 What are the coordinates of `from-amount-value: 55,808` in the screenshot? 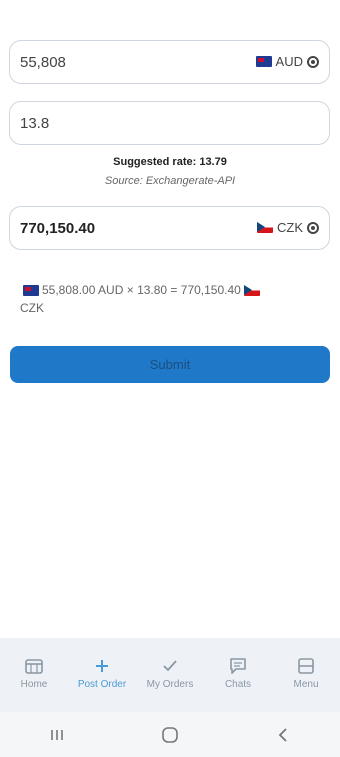 It's located at (43, 62).